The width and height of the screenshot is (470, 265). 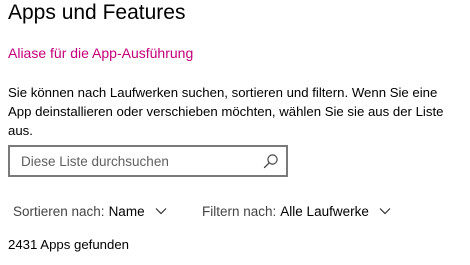 What do you see at coordinates (324, 211) in the screenshot?
I see `filter-value: Alle Laufwerke` at bounding box center [324, 211].